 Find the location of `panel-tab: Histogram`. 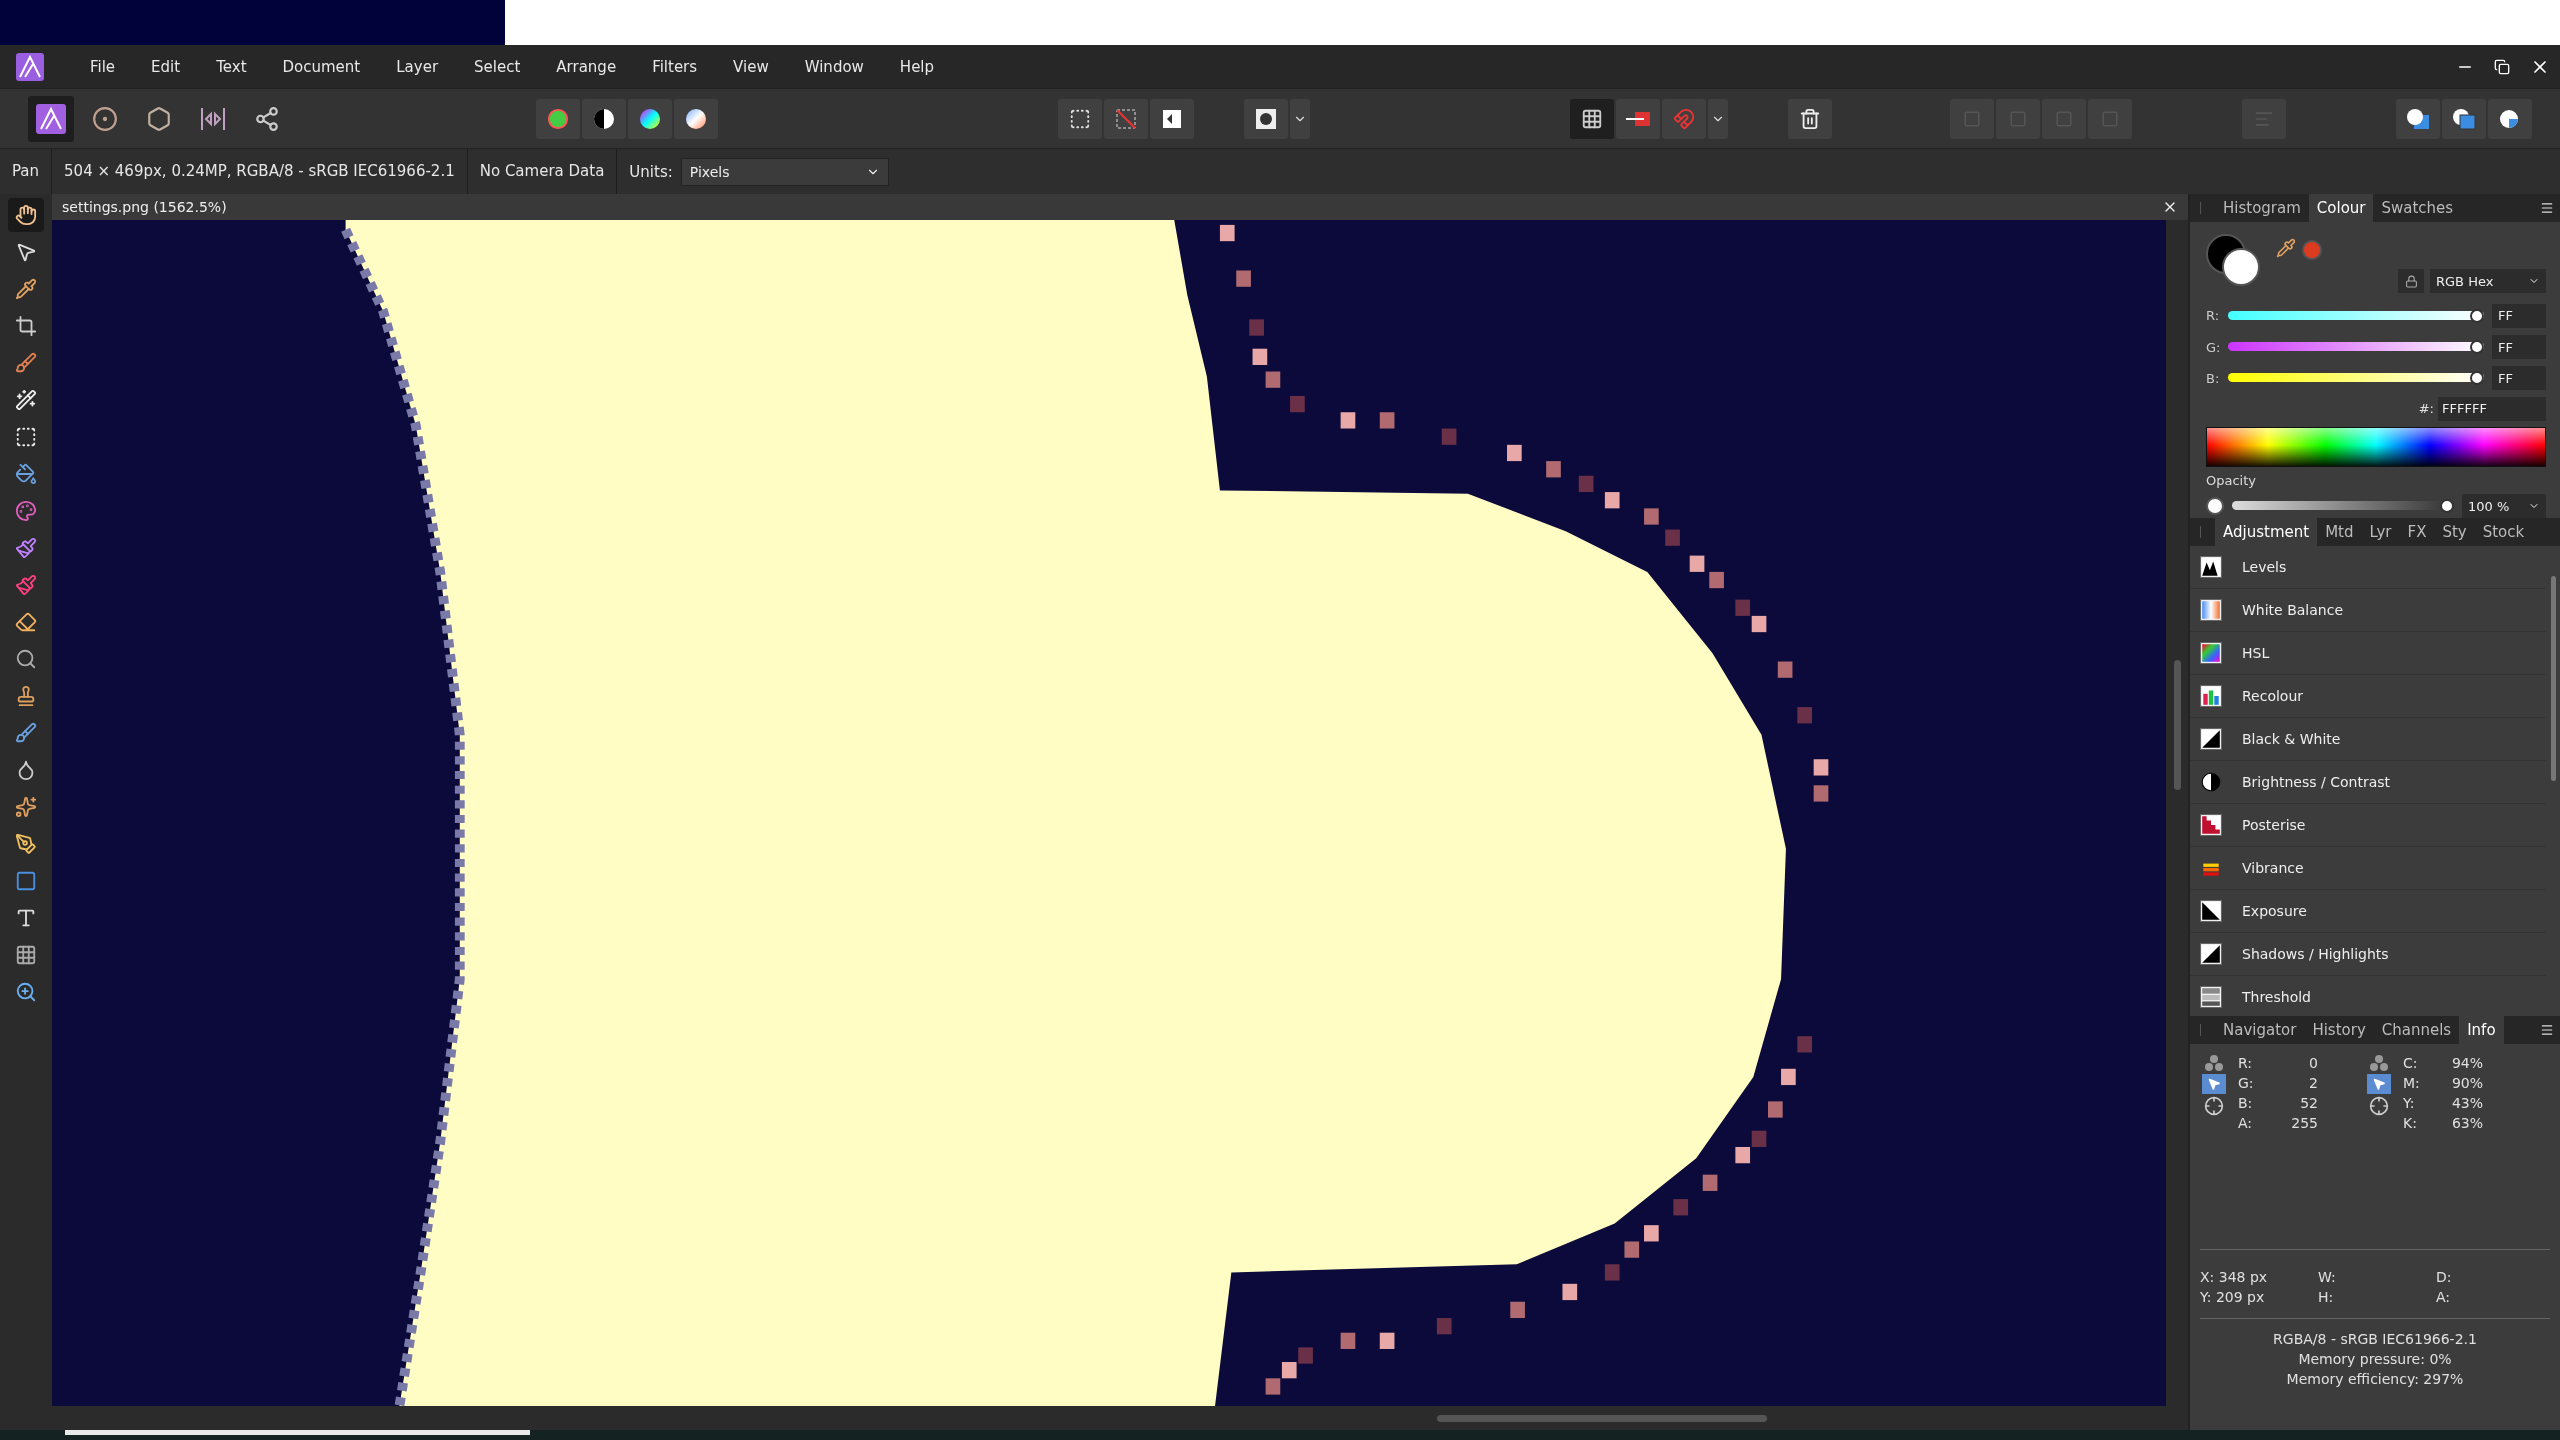

panel-tab: Histogram is located at coordinates (2262, 208).